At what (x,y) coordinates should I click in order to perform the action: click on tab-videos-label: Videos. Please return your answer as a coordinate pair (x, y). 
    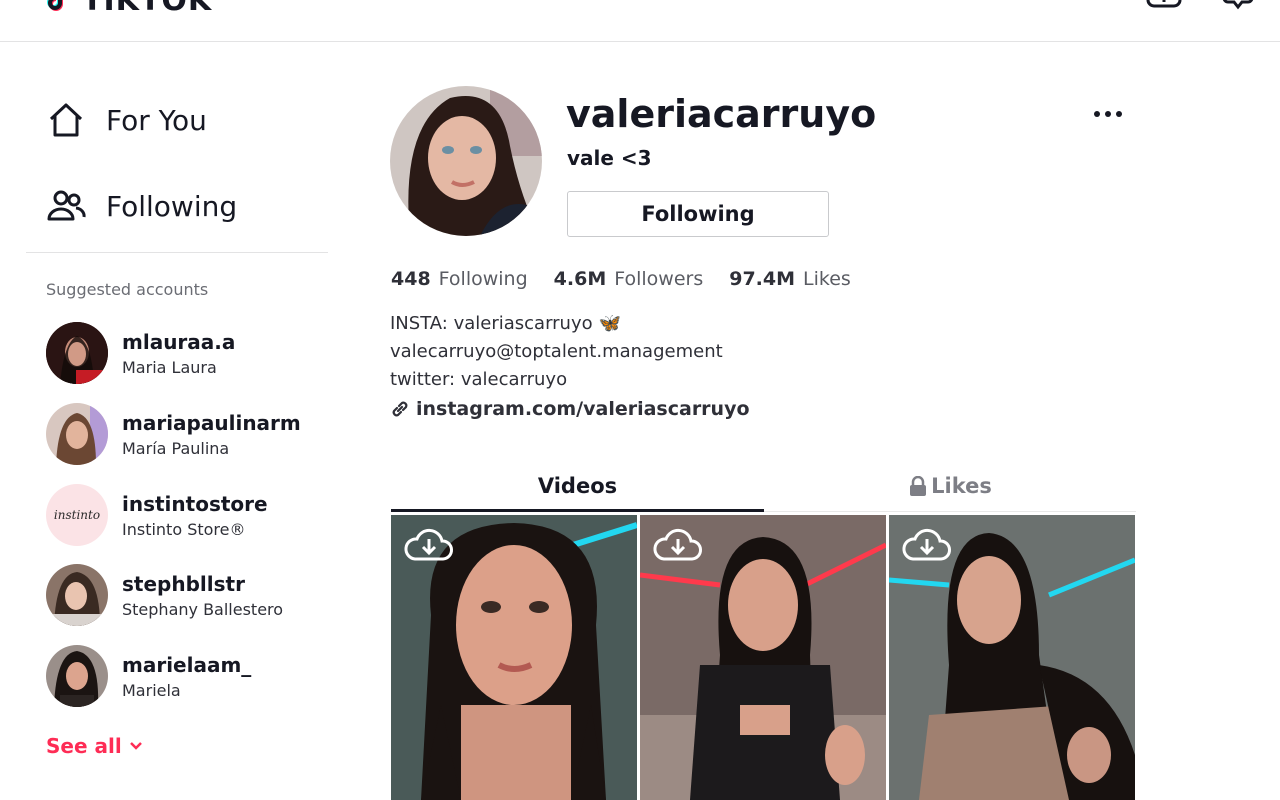
    Looking at the image, I should click on (577, 486).